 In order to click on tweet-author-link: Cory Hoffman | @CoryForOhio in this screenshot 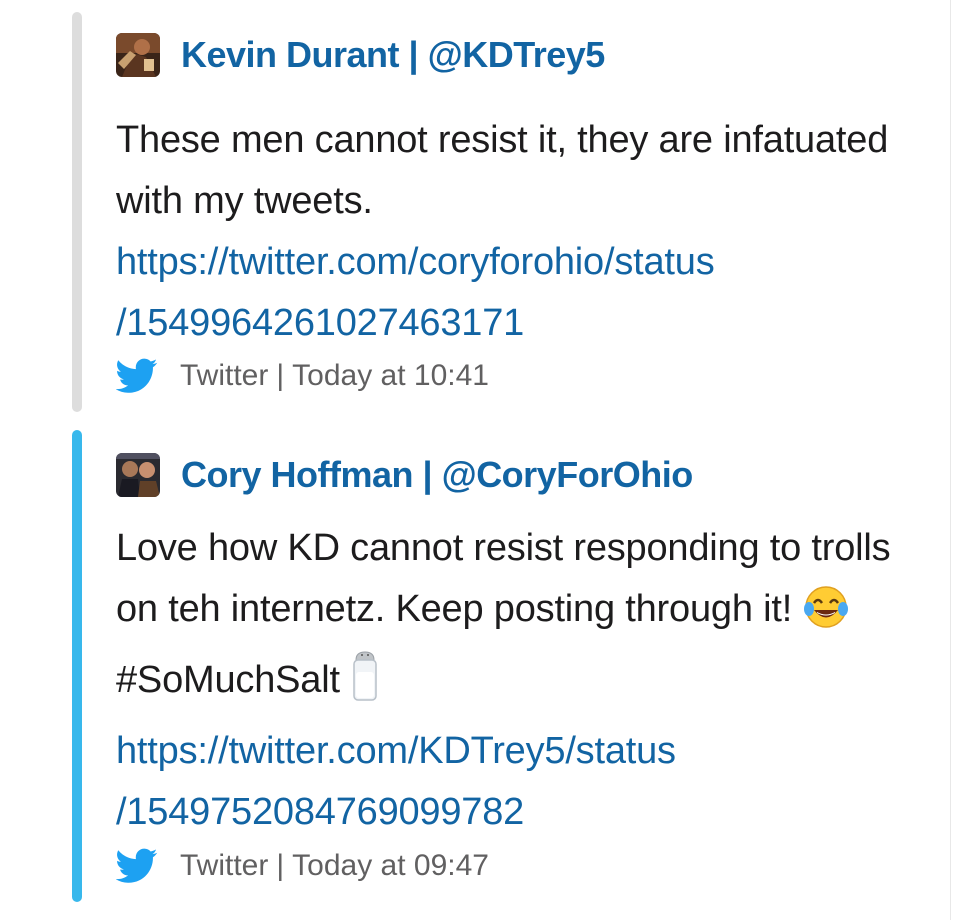, I will do `click(437, 475)`.